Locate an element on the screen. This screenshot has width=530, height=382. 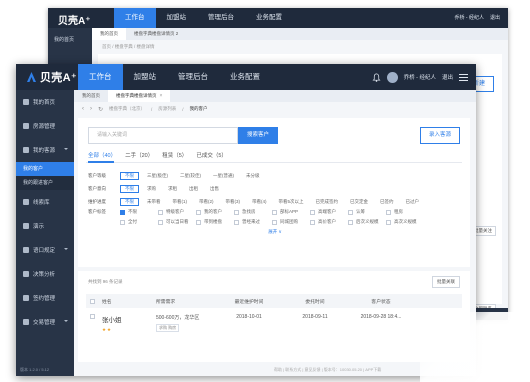
close-icon: × is located at coordinates (161, 96).